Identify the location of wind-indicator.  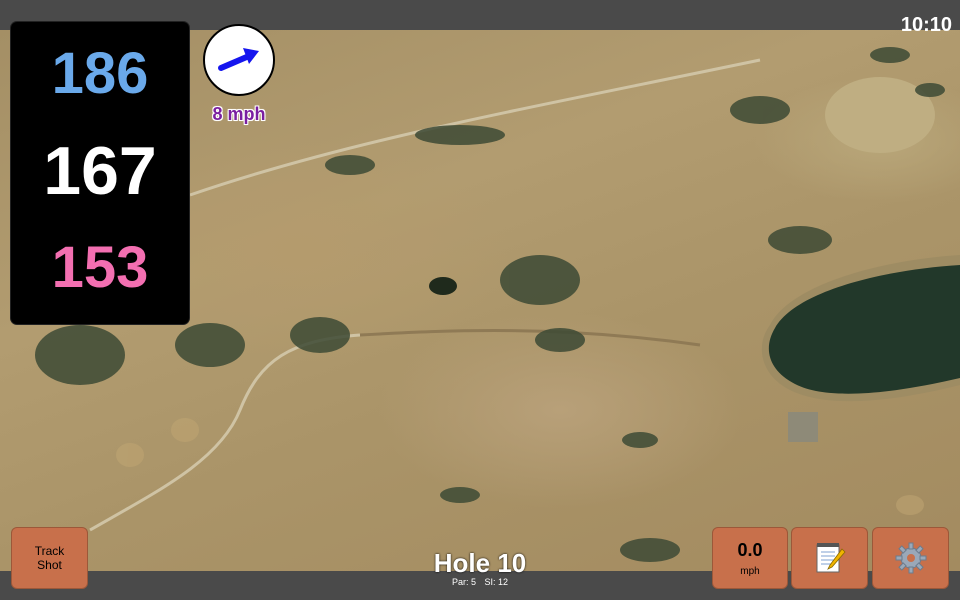
(239, 60).